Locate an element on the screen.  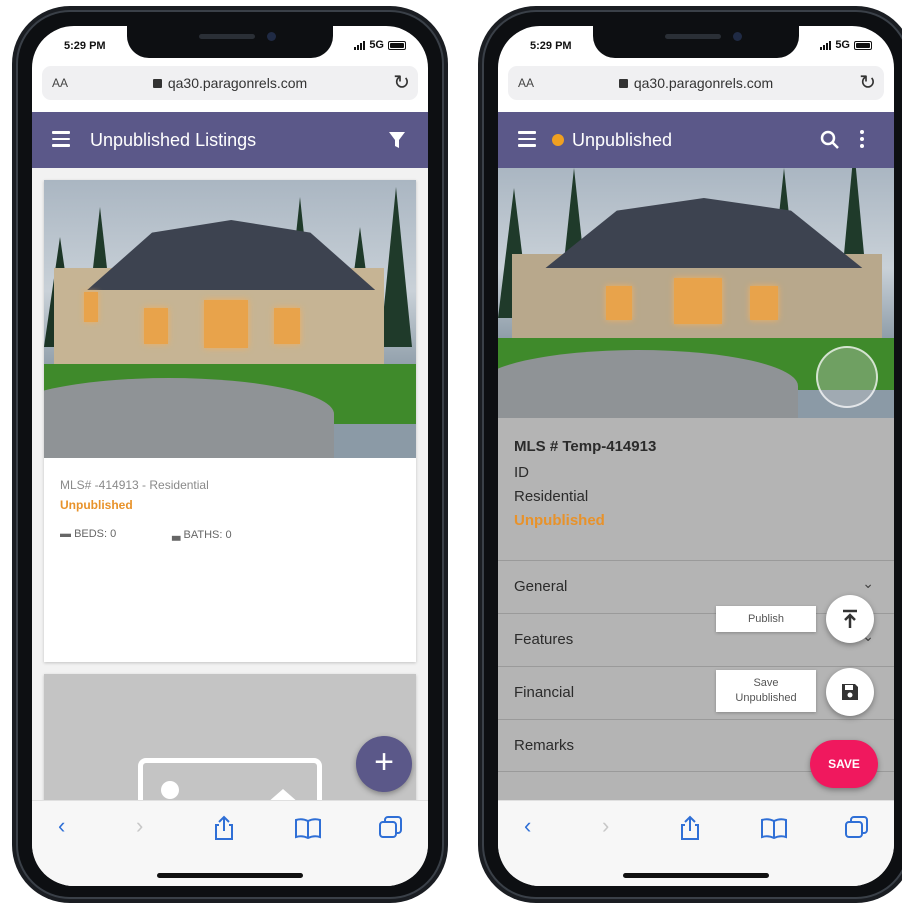
publish-icon is located at coordinates (850, 618).